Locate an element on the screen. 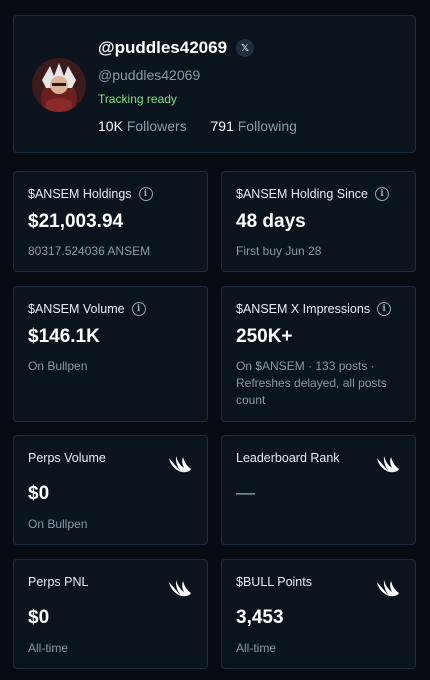  impressions-value: 250K+ is located at coordinates (264, 336).